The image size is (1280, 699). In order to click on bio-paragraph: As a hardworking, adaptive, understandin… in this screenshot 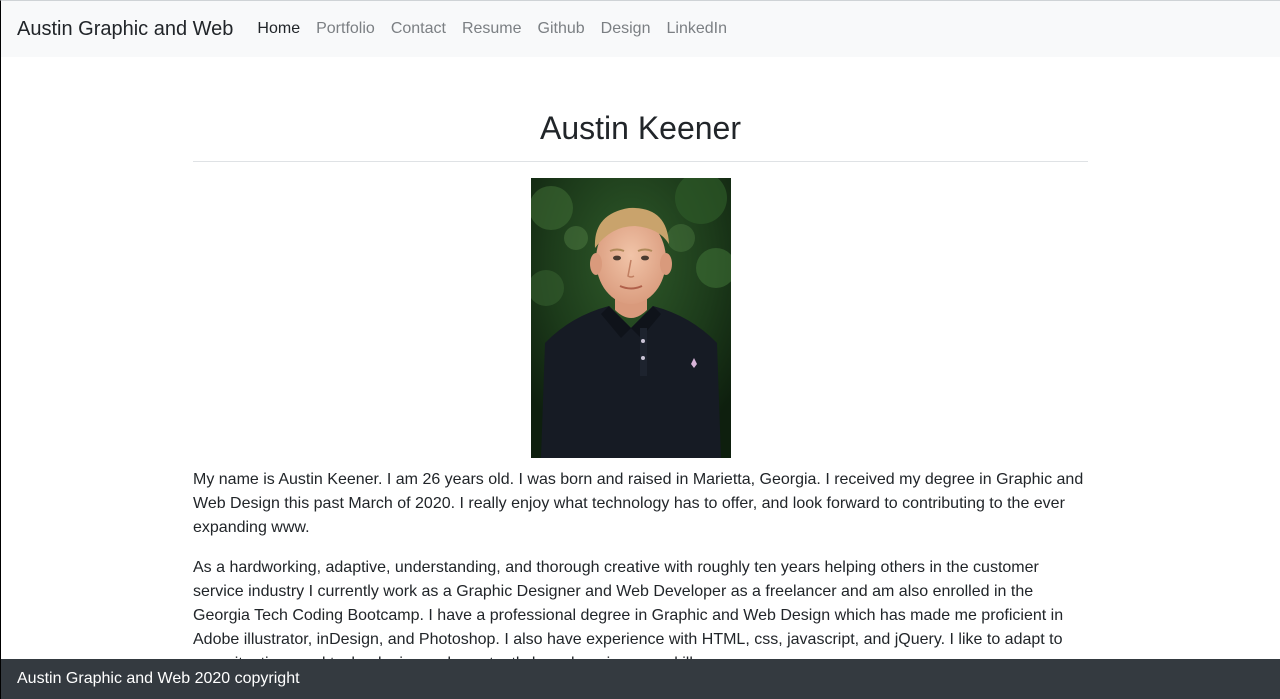, I will do `click(628, 615)`.